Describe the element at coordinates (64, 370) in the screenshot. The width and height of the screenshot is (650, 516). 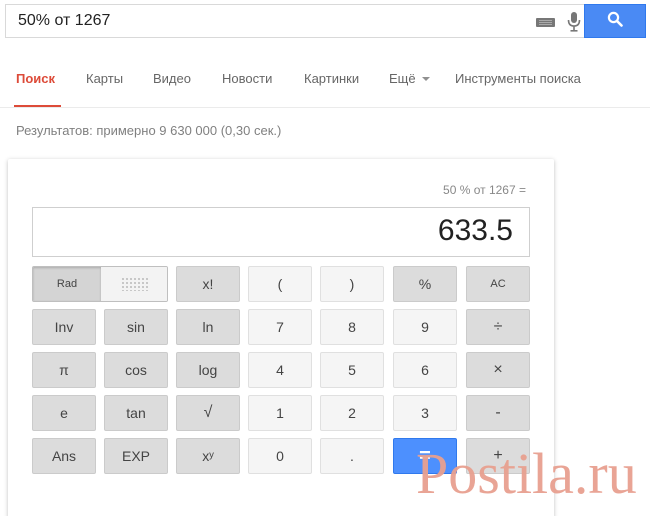
I see `pi-button: π` at that location.